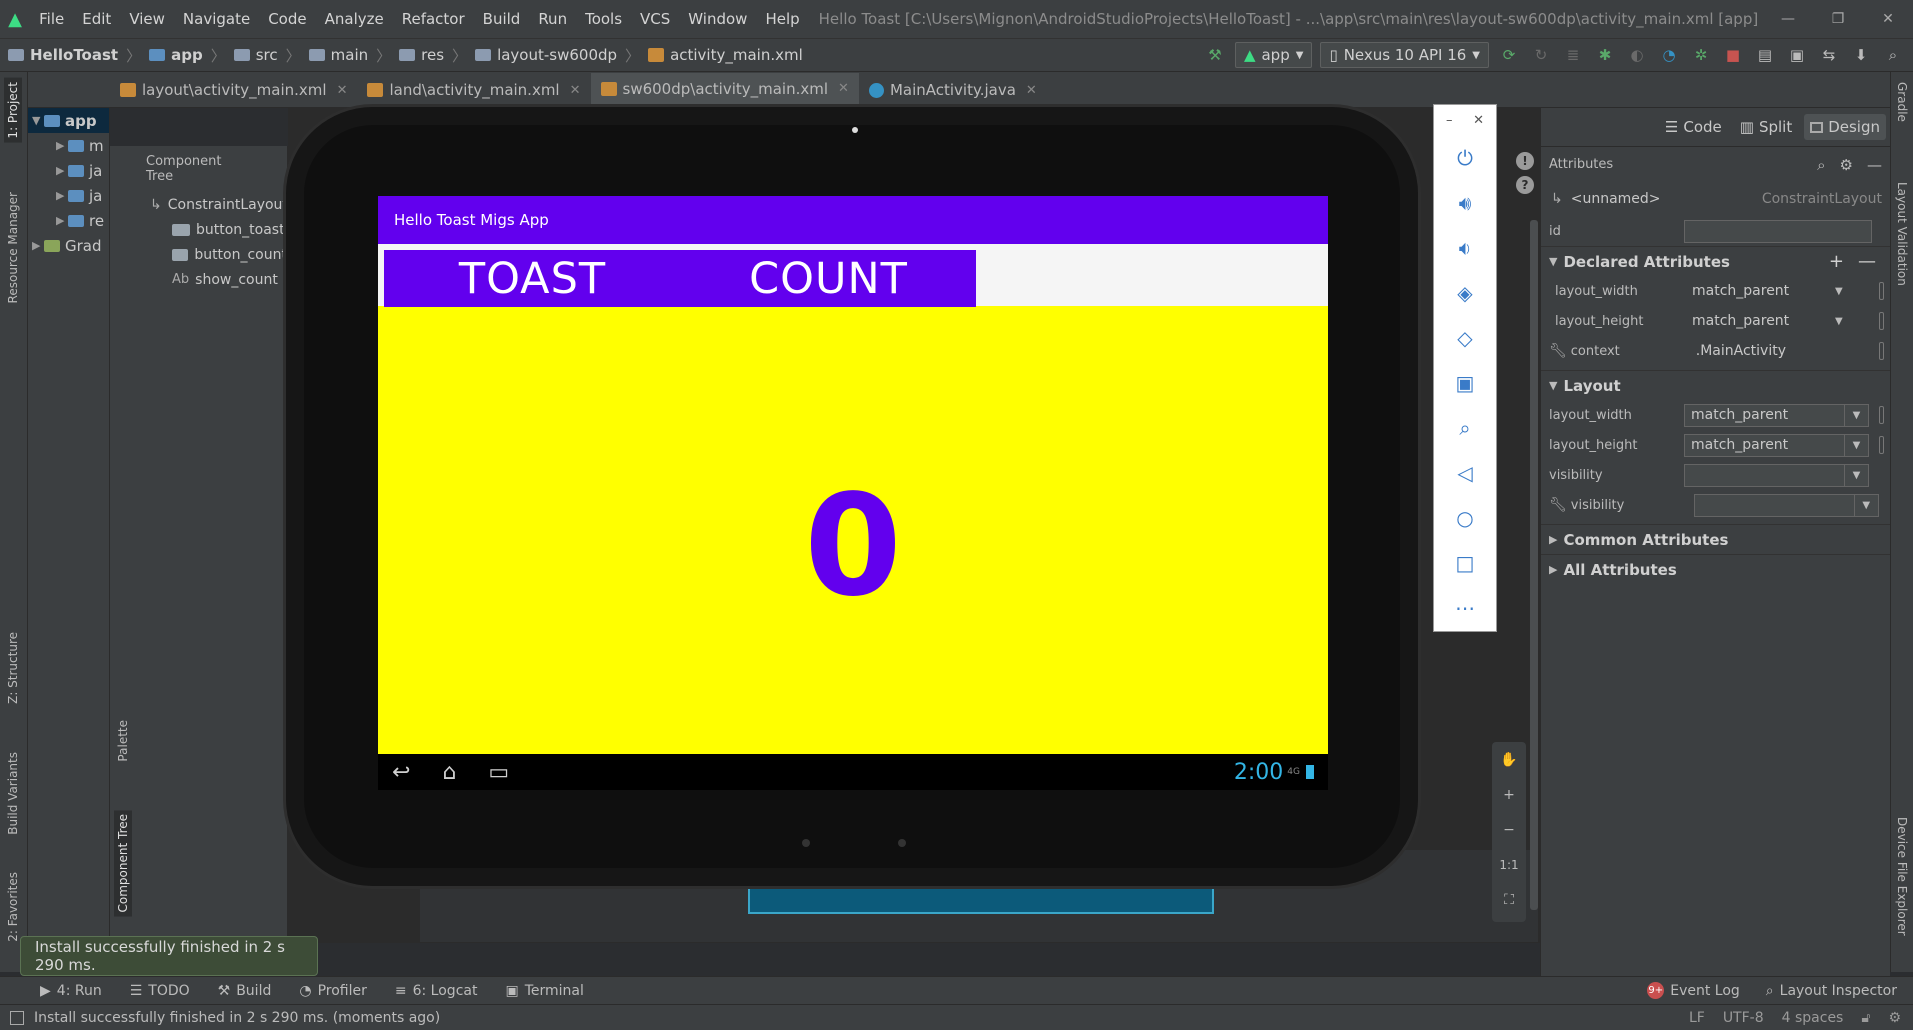  What do you see at coordinates (433, 19) in the screenshot?
I see `menu-refactor: Refactor` at bounding box center [433, 19].